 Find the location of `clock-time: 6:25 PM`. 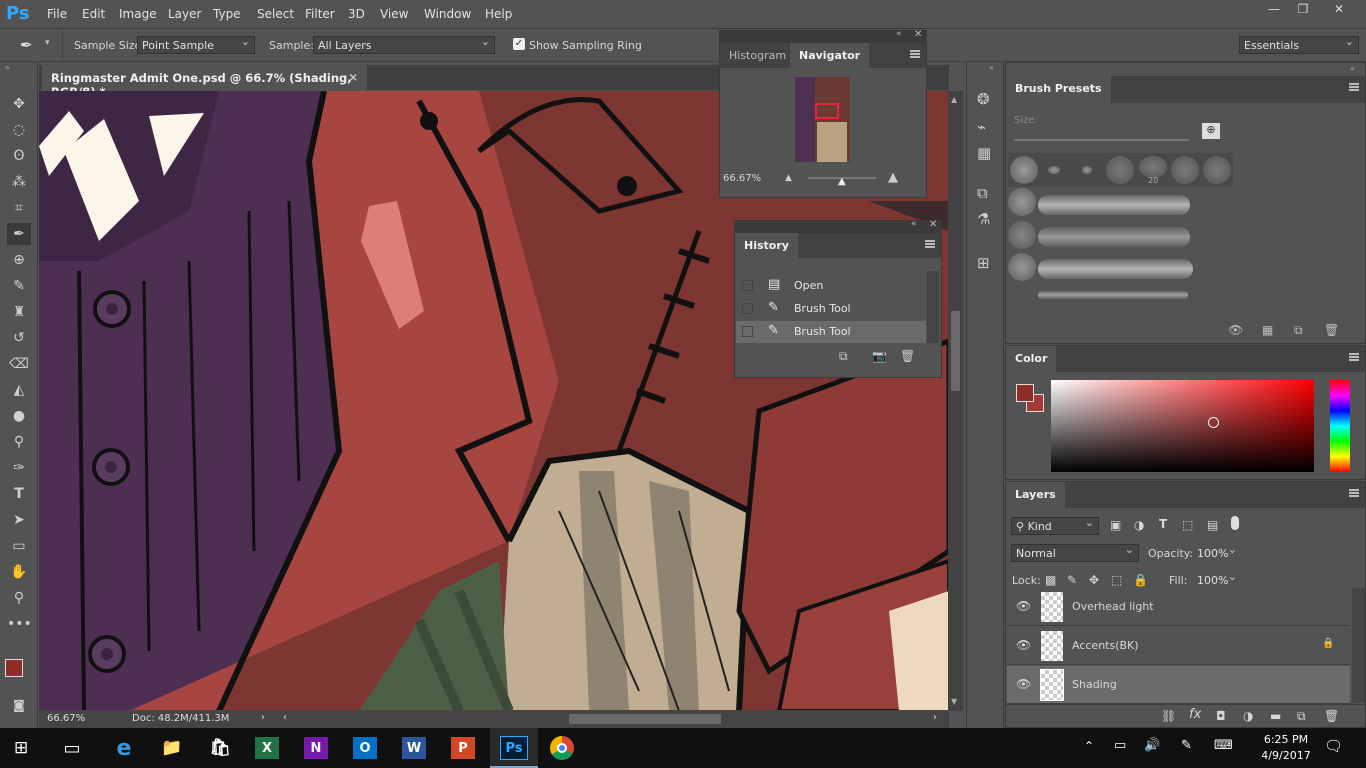

clock-time: 6:25 PM is located at coordinates (1286, 739).